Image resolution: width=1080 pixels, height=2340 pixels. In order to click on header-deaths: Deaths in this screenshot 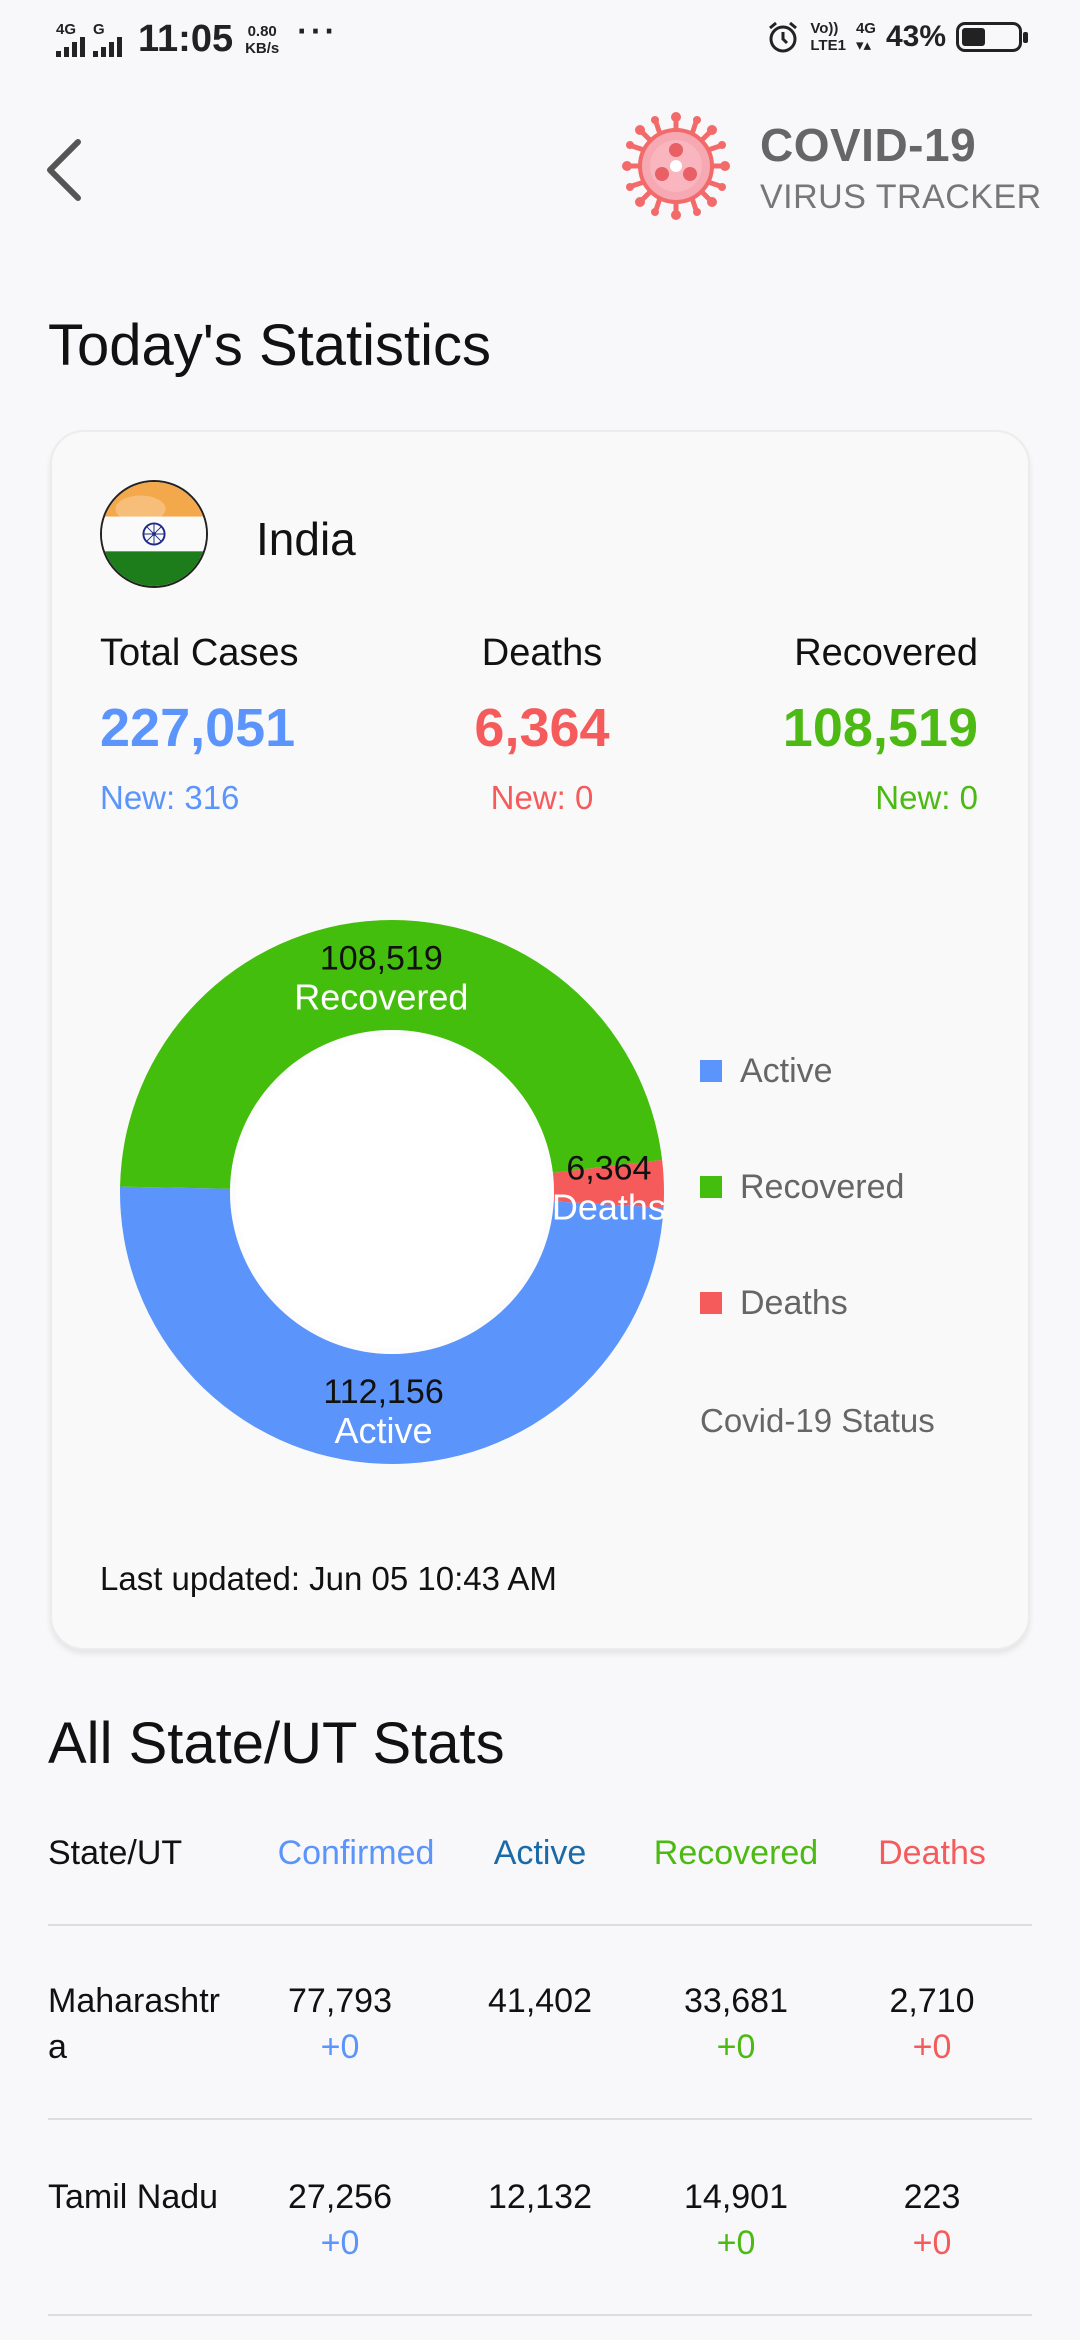, I will do `click(932, 1853)`.